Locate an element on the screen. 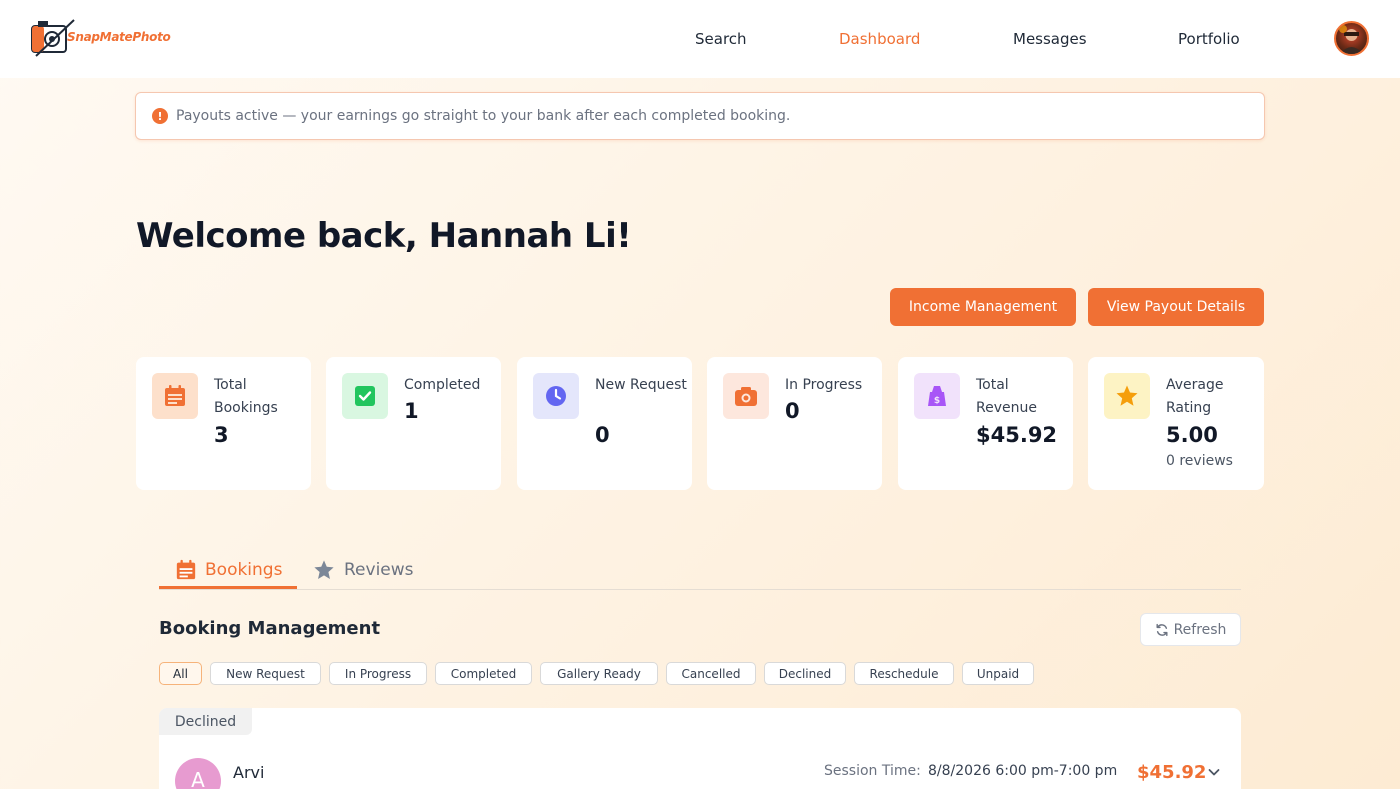  stat-label: In Progress is located at coordinates (824, 385).